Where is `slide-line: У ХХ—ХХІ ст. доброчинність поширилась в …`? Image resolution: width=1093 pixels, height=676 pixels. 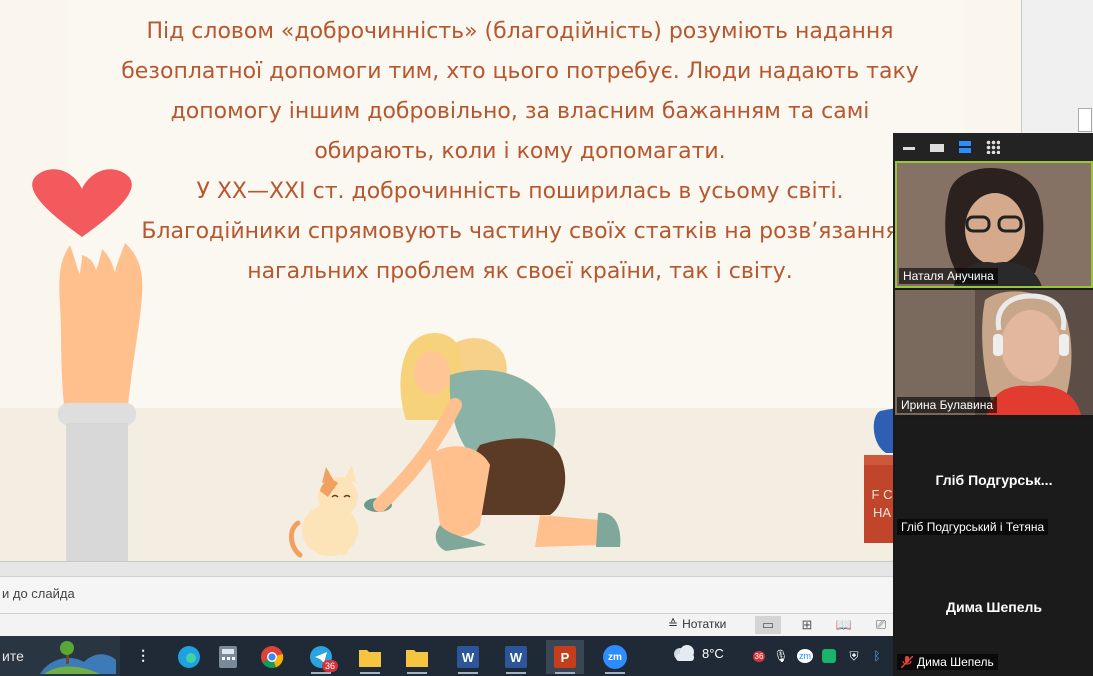
slide-line: У ХХ—ХХІ ст. доброчинність поширилась в … is located at coordinates (520, 191).